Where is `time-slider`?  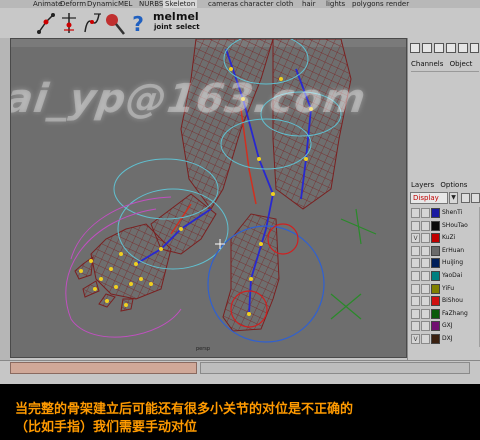
time-slider is located at coordinates (103, 368).